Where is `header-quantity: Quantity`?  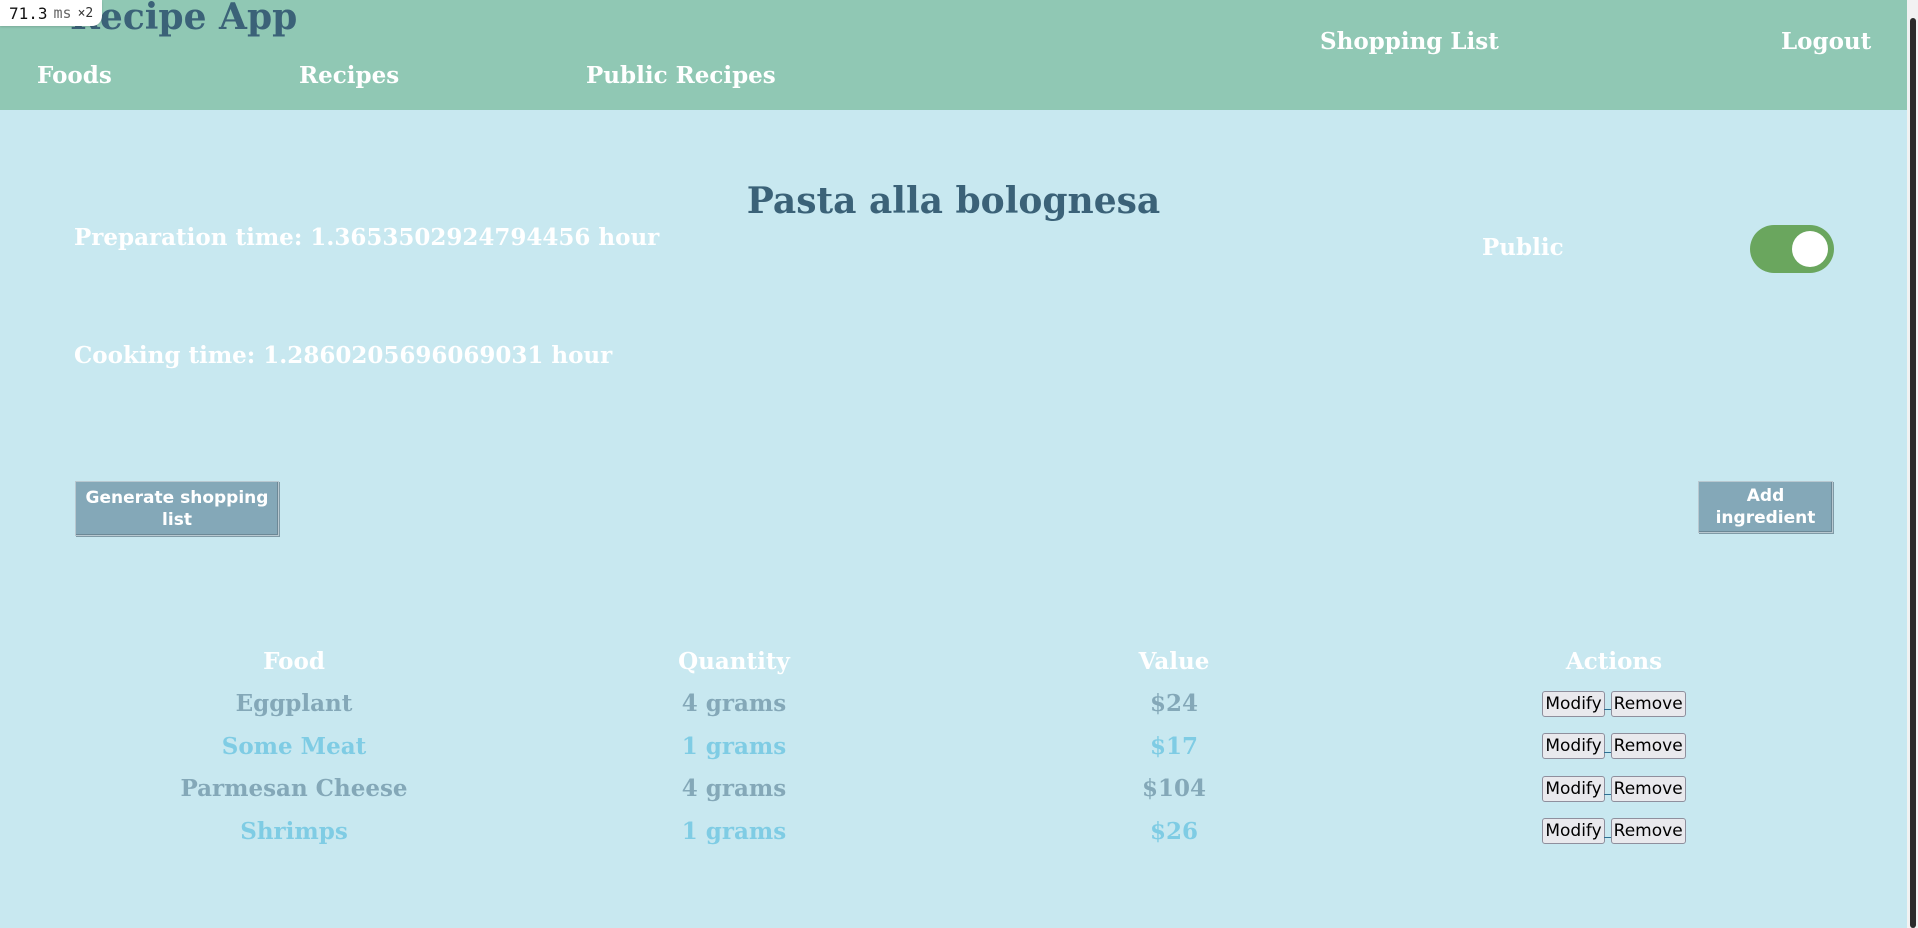 header-quantity: Quantity is located at coordinates (734, 661).